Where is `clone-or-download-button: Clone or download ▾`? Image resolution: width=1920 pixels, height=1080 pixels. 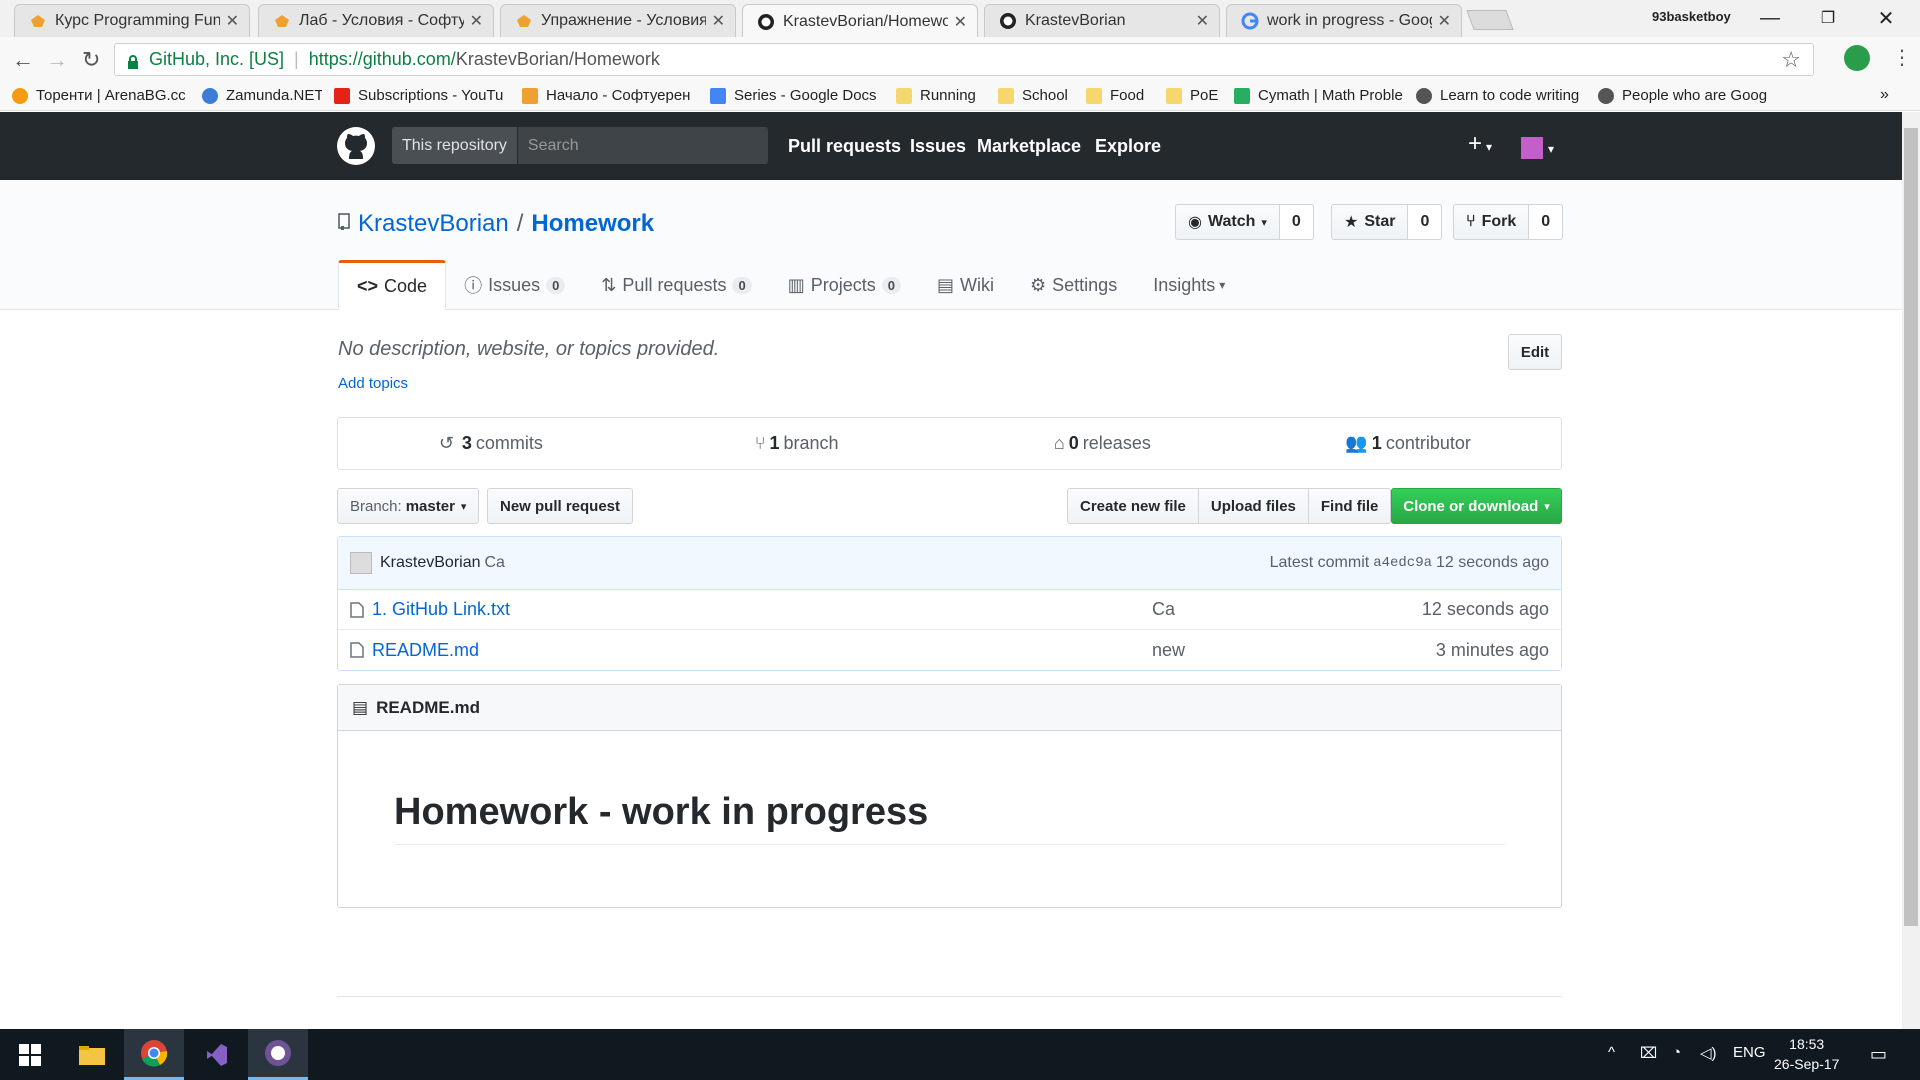 clone-or-download-button: Clone or download ▾ is located at coordinates (1476, 506).